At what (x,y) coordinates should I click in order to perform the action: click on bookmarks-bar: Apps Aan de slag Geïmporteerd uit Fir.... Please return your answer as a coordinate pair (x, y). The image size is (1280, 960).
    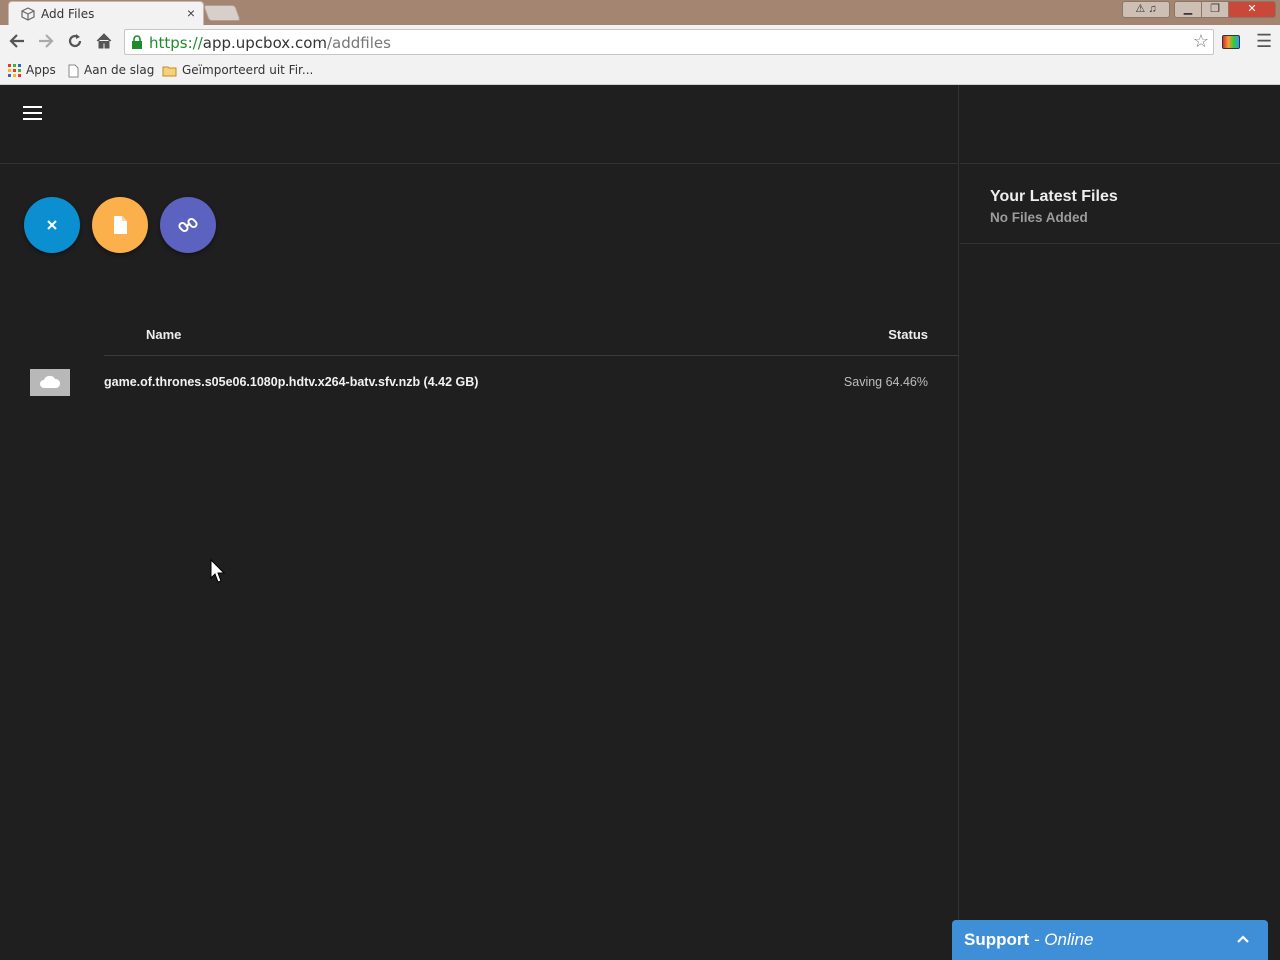
    Looking at the image, I should click on (640, 72).